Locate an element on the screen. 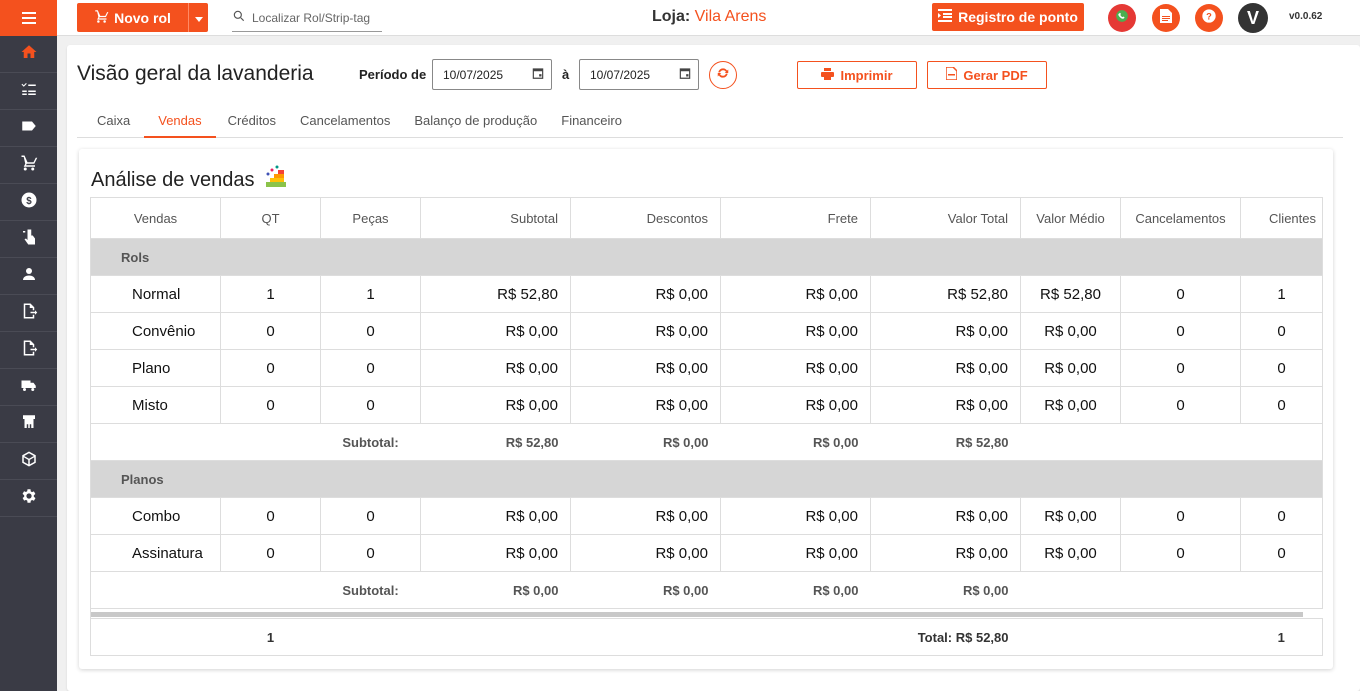 The height and width of the screenshot is (691, 1360). sidebar-item-laundry is located at coordinates (28, 424).